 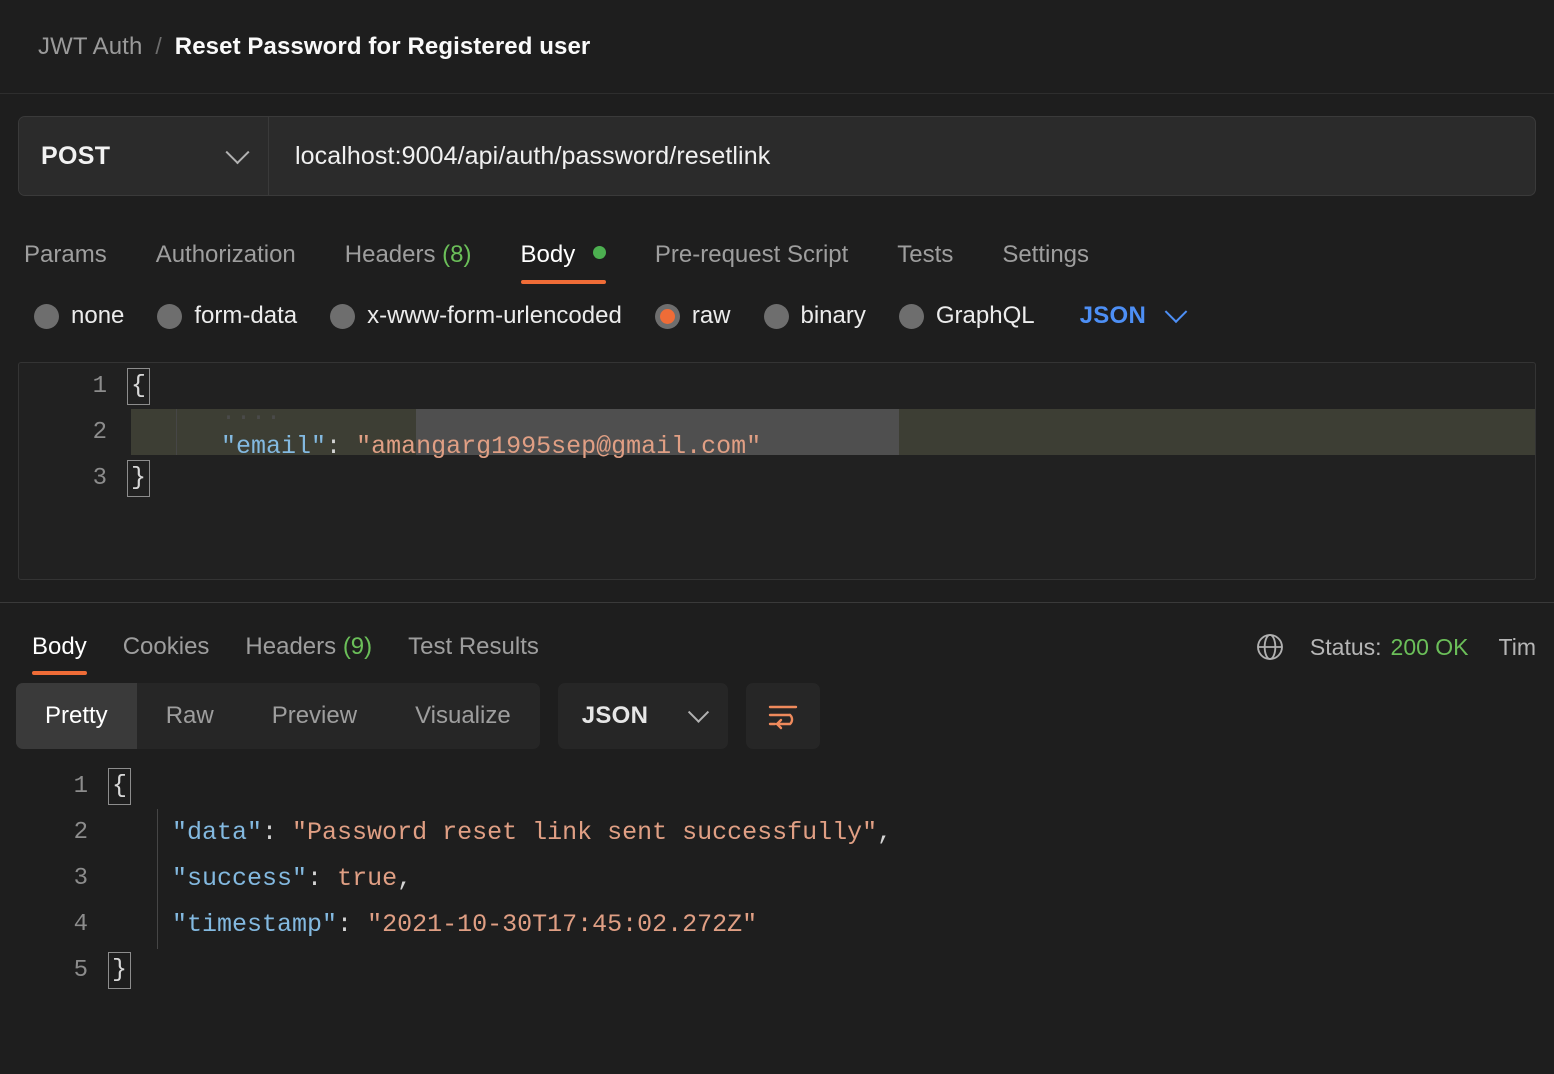 I want to click on json-string-value: "amangarg1995sep@gmail.com", so click(x=559, y=446).